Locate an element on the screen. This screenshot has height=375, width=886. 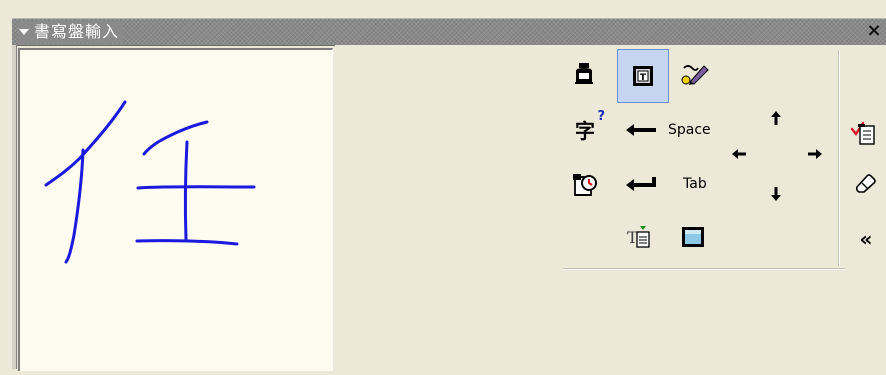
enter-button is located at coordinates (641, 184).